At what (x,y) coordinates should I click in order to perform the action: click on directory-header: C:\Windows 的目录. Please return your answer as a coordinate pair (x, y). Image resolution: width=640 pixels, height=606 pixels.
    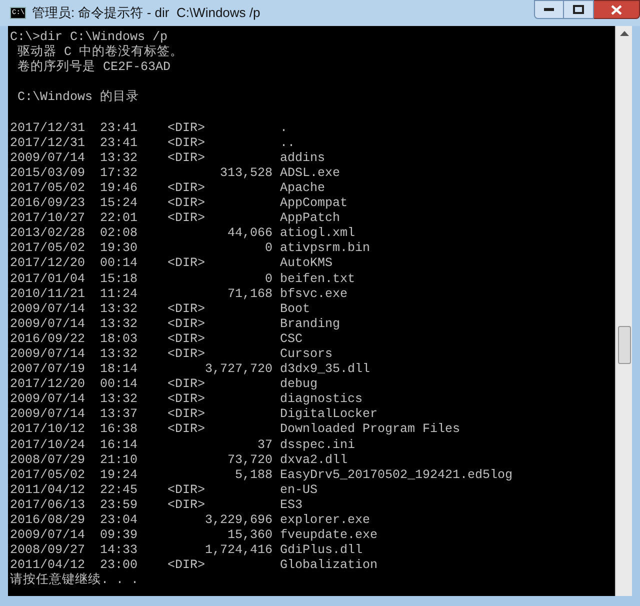
    Looking at the image, I should click on (79, 97).